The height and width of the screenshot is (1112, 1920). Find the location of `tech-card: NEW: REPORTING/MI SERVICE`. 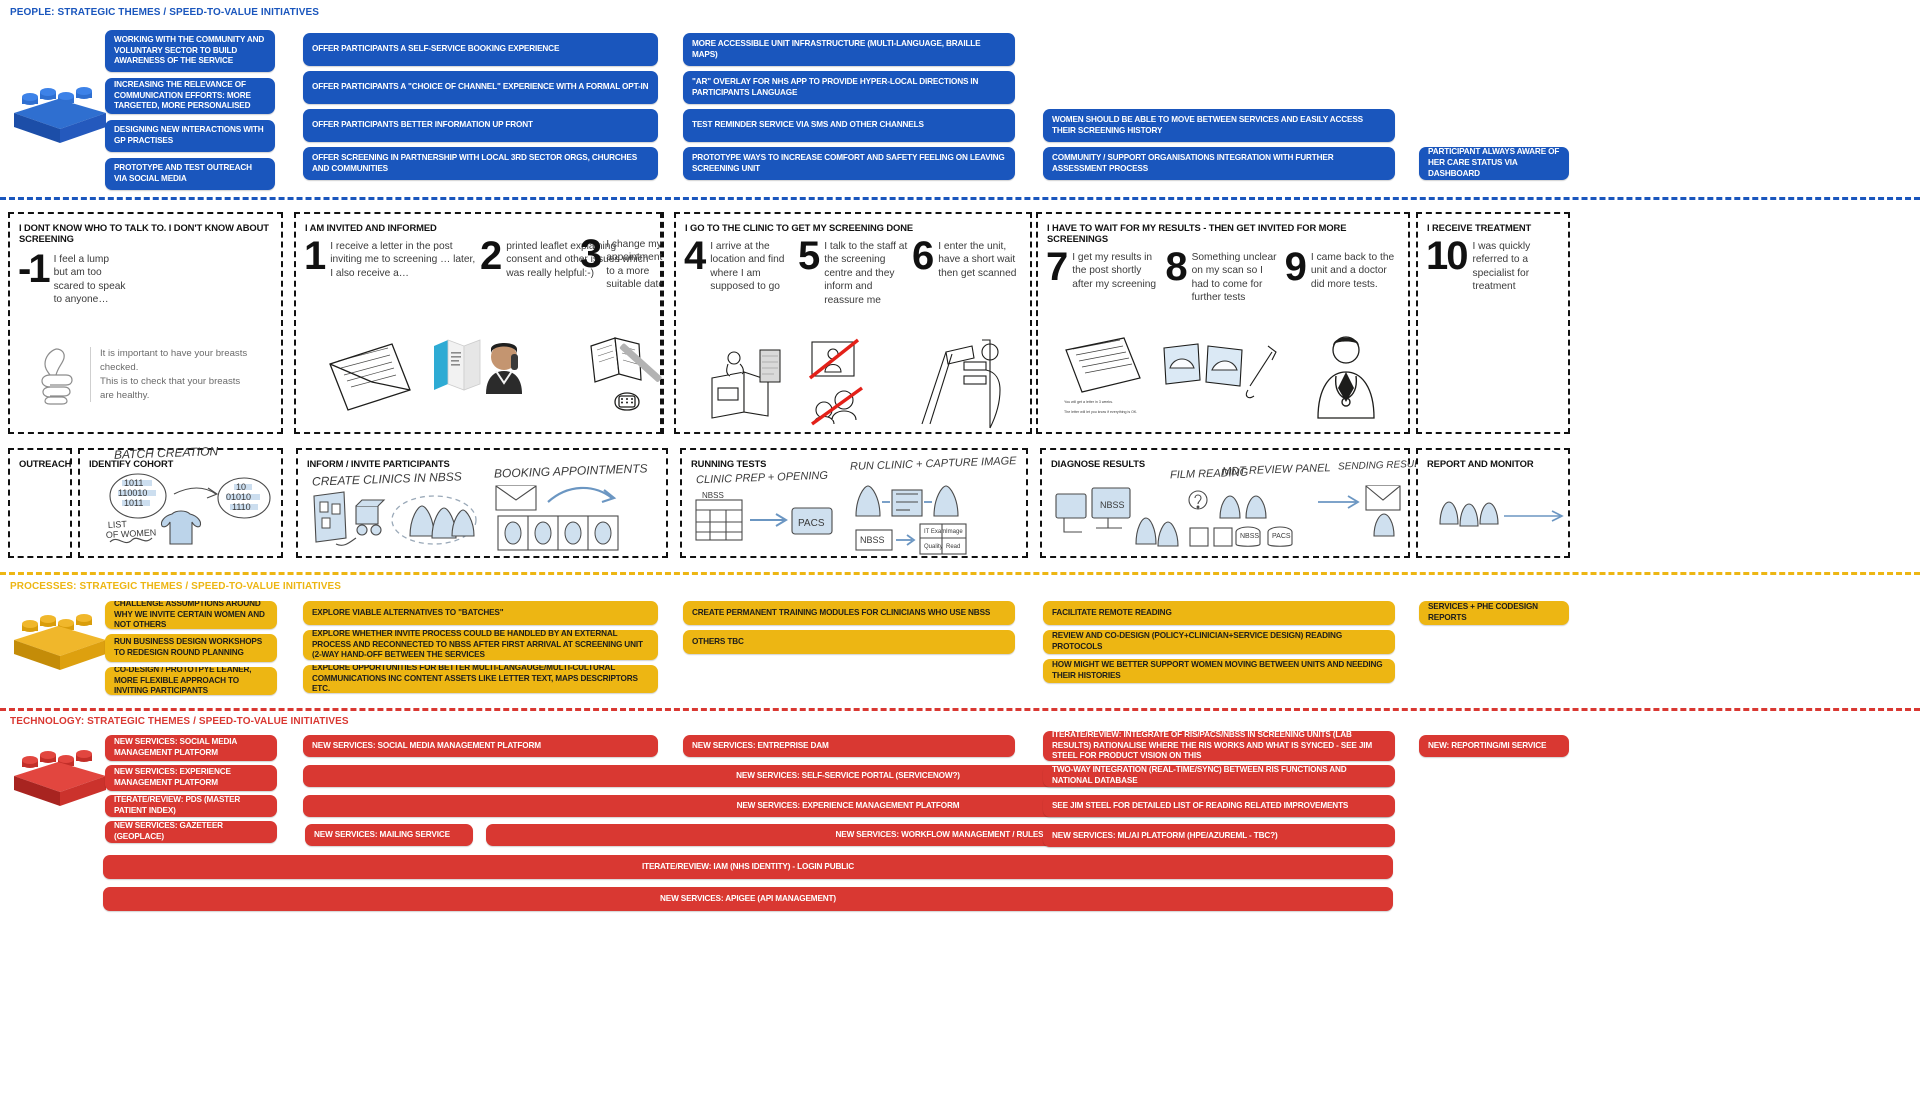

tech-card: NEW: REPORTING/MI SERVICE is located at coordinates (1494, 746).